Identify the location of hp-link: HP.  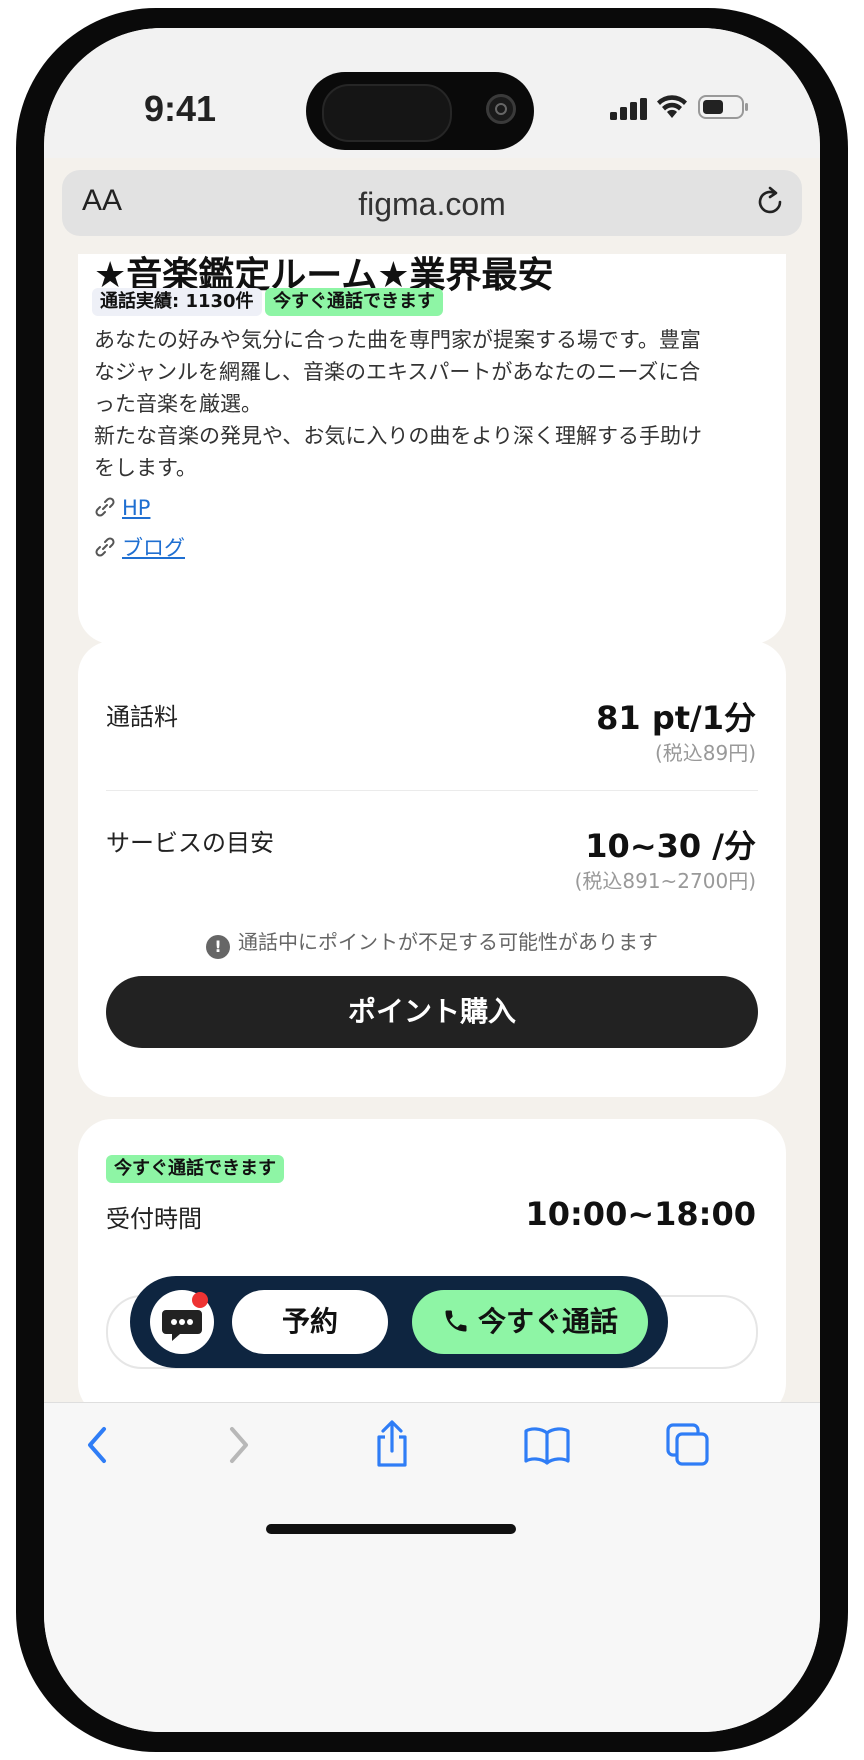
(122, 508).